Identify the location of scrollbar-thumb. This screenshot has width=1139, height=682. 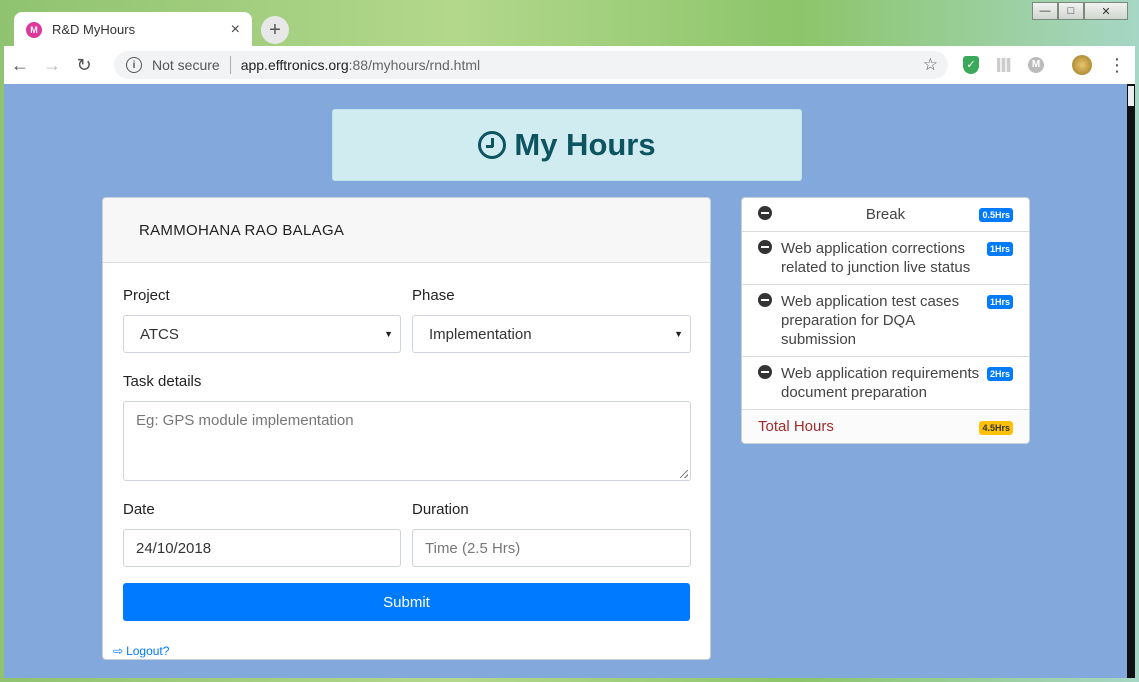
(1131, 96).